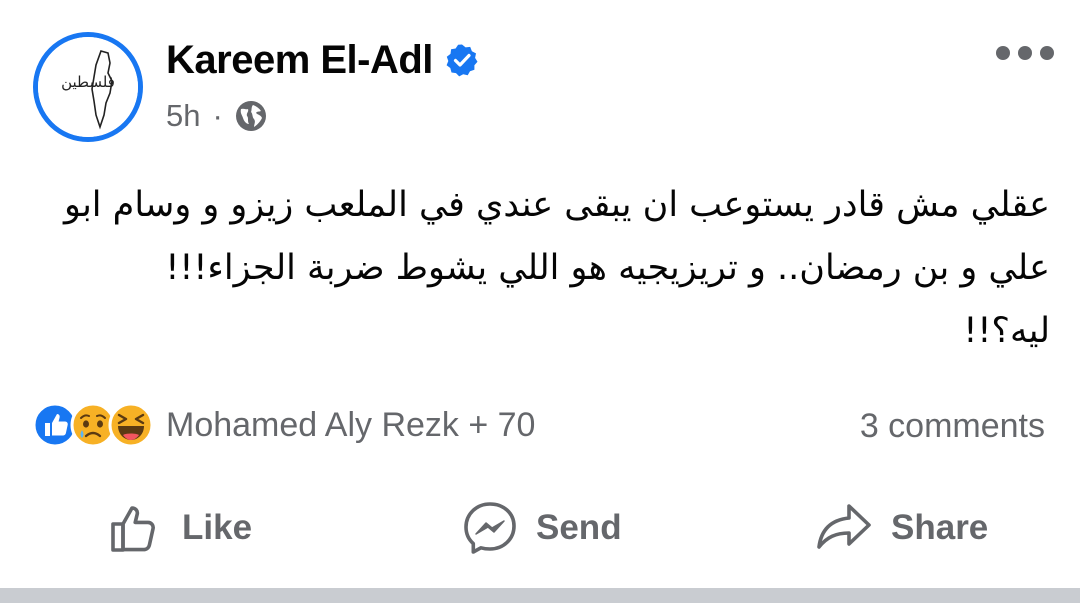 This screenshot has width=1080, height=603. What do you see at coordinates (540, 595) in the screenshot?
I see `feed-divider` at bounding box center [540, 595].